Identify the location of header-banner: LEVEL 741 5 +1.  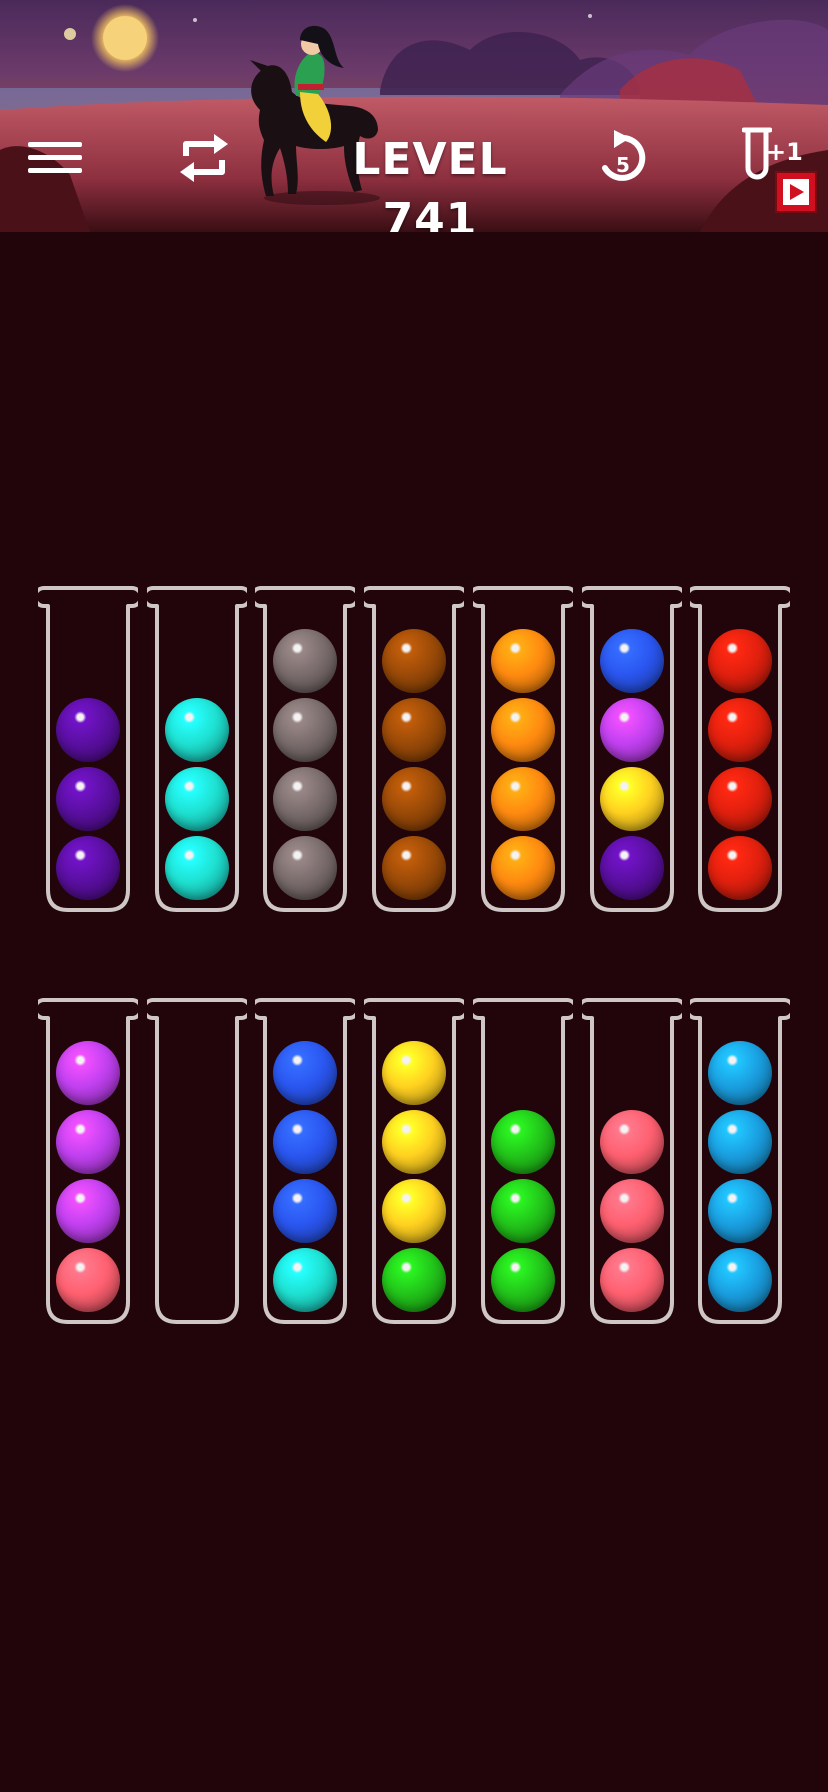
(414, 116).